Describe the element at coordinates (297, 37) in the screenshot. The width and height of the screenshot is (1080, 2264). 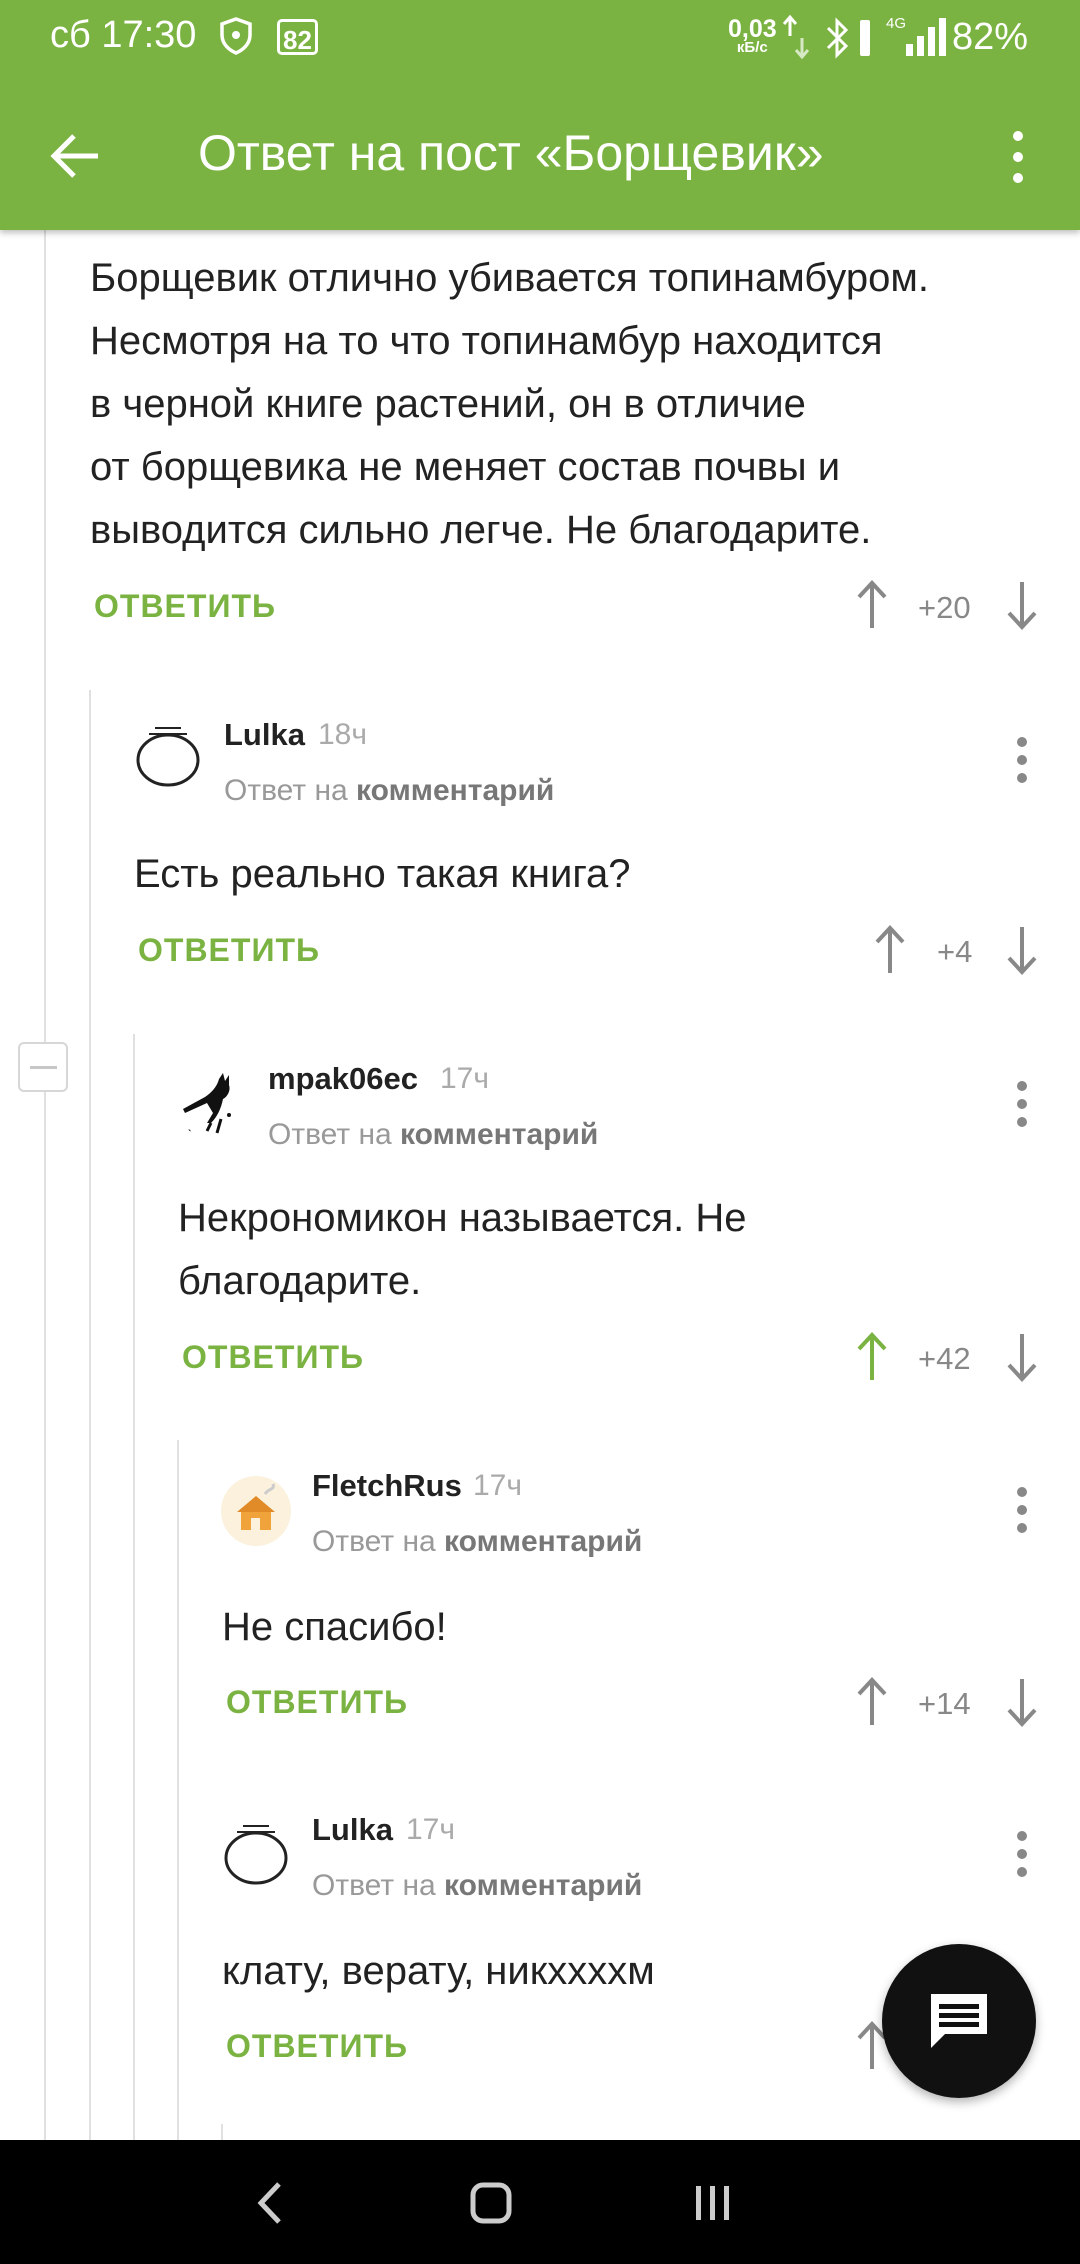
I see `notification-badge: 82` at that location.